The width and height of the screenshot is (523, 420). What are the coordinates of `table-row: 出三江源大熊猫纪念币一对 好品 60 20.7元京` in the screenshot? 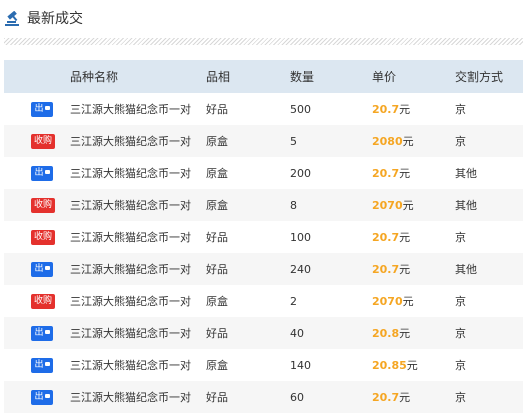 It's located at (263, 397).